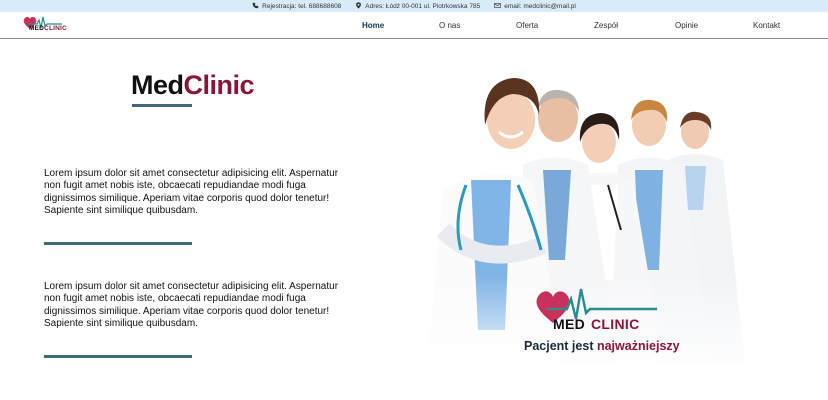  What do you see at coordinates (540, 6) in the screenshot?
I see `email-text: email: medclinic@mail.pl` at bounding box center [540, 6].